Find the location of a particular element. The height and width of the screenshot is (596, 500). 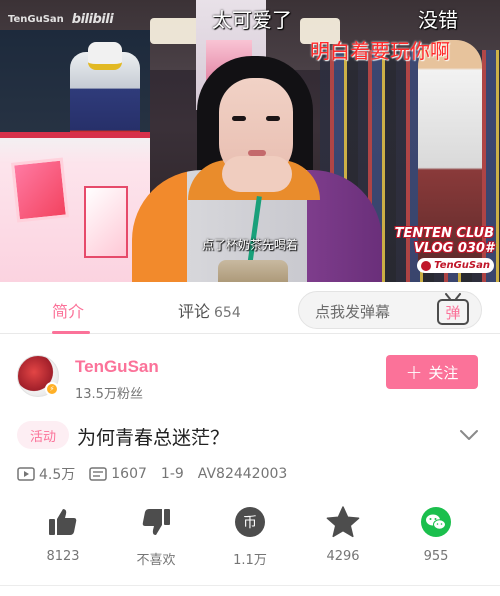

vlog-badge-sign-text: TenGuSan is located at coordinates (462, 265).